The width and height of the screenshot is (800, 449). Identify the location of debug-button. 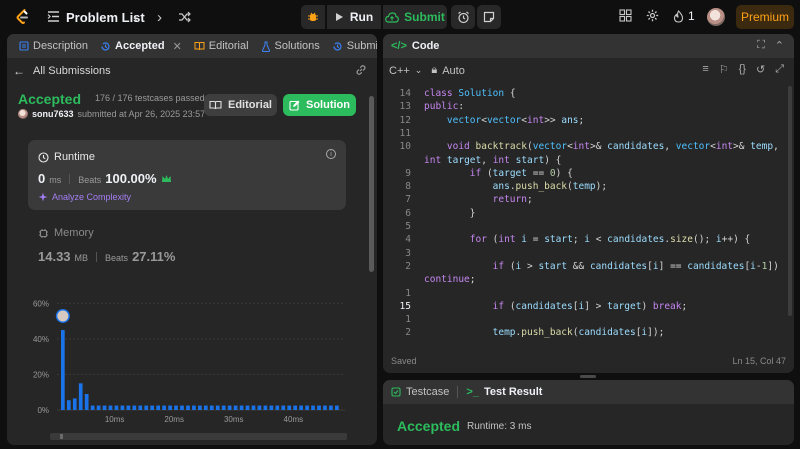
(313, 17).